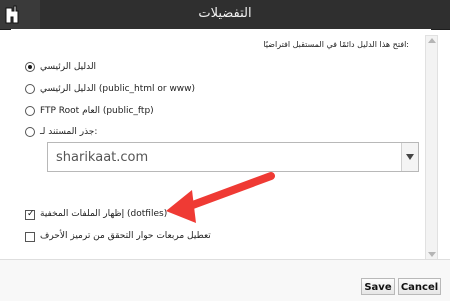 The image size is (450, 301). Describe the element at coordinates (30, 132) in the screenshot. I see `radio-document-root` at that location.